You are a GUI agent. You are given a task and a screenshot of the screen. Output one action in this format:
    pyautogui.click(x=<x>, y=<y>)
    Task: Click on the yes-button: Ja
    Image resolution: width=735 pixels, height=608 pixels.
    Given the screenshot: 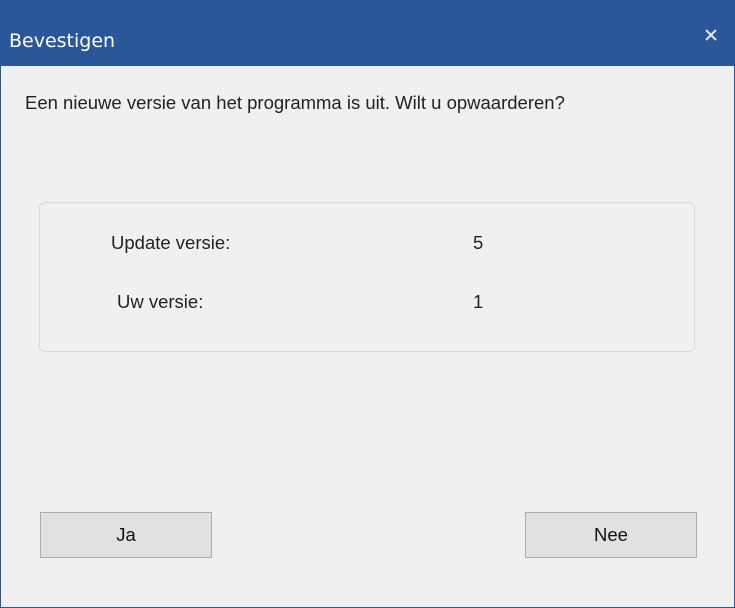 What is the action you would take?
    pyautogui.click(x=126, y=535)
    